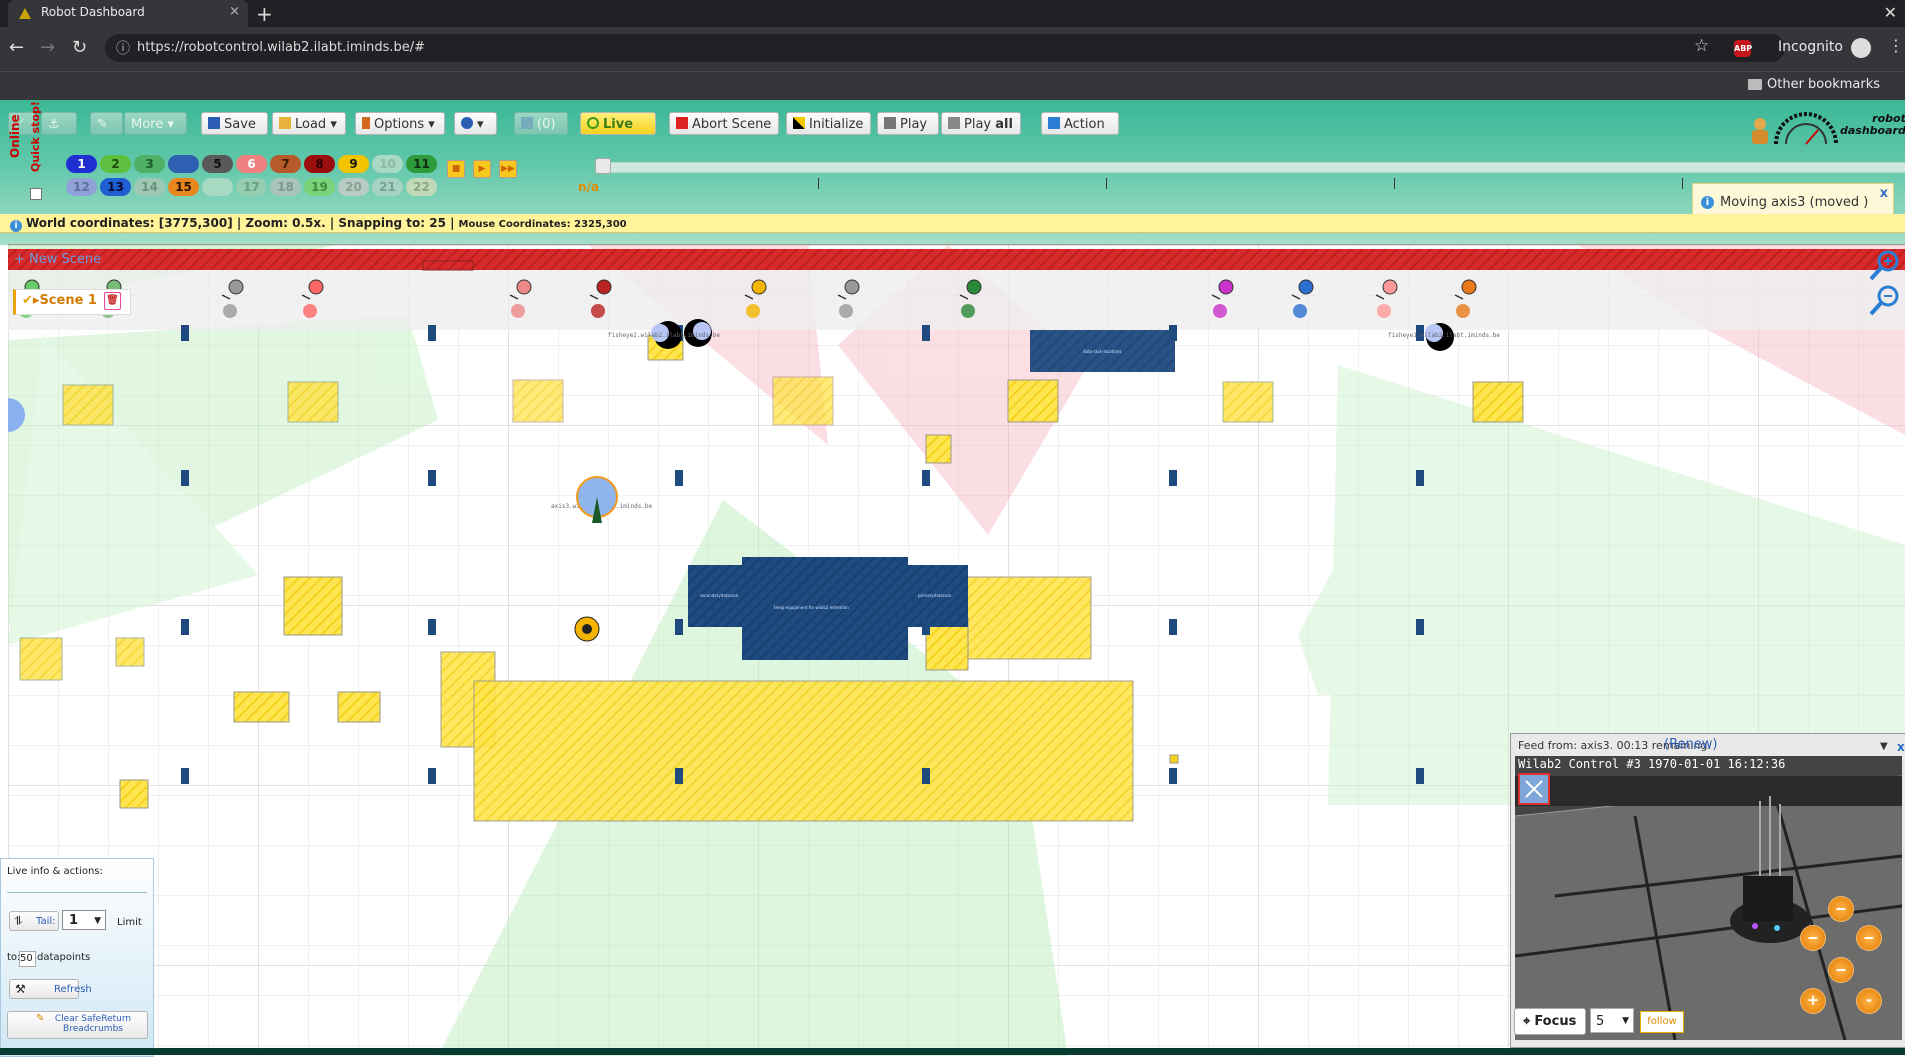 The width and height of the screenshot is (1905, 1057). I want to click on follow-button: follow, so click(1662, 1022).